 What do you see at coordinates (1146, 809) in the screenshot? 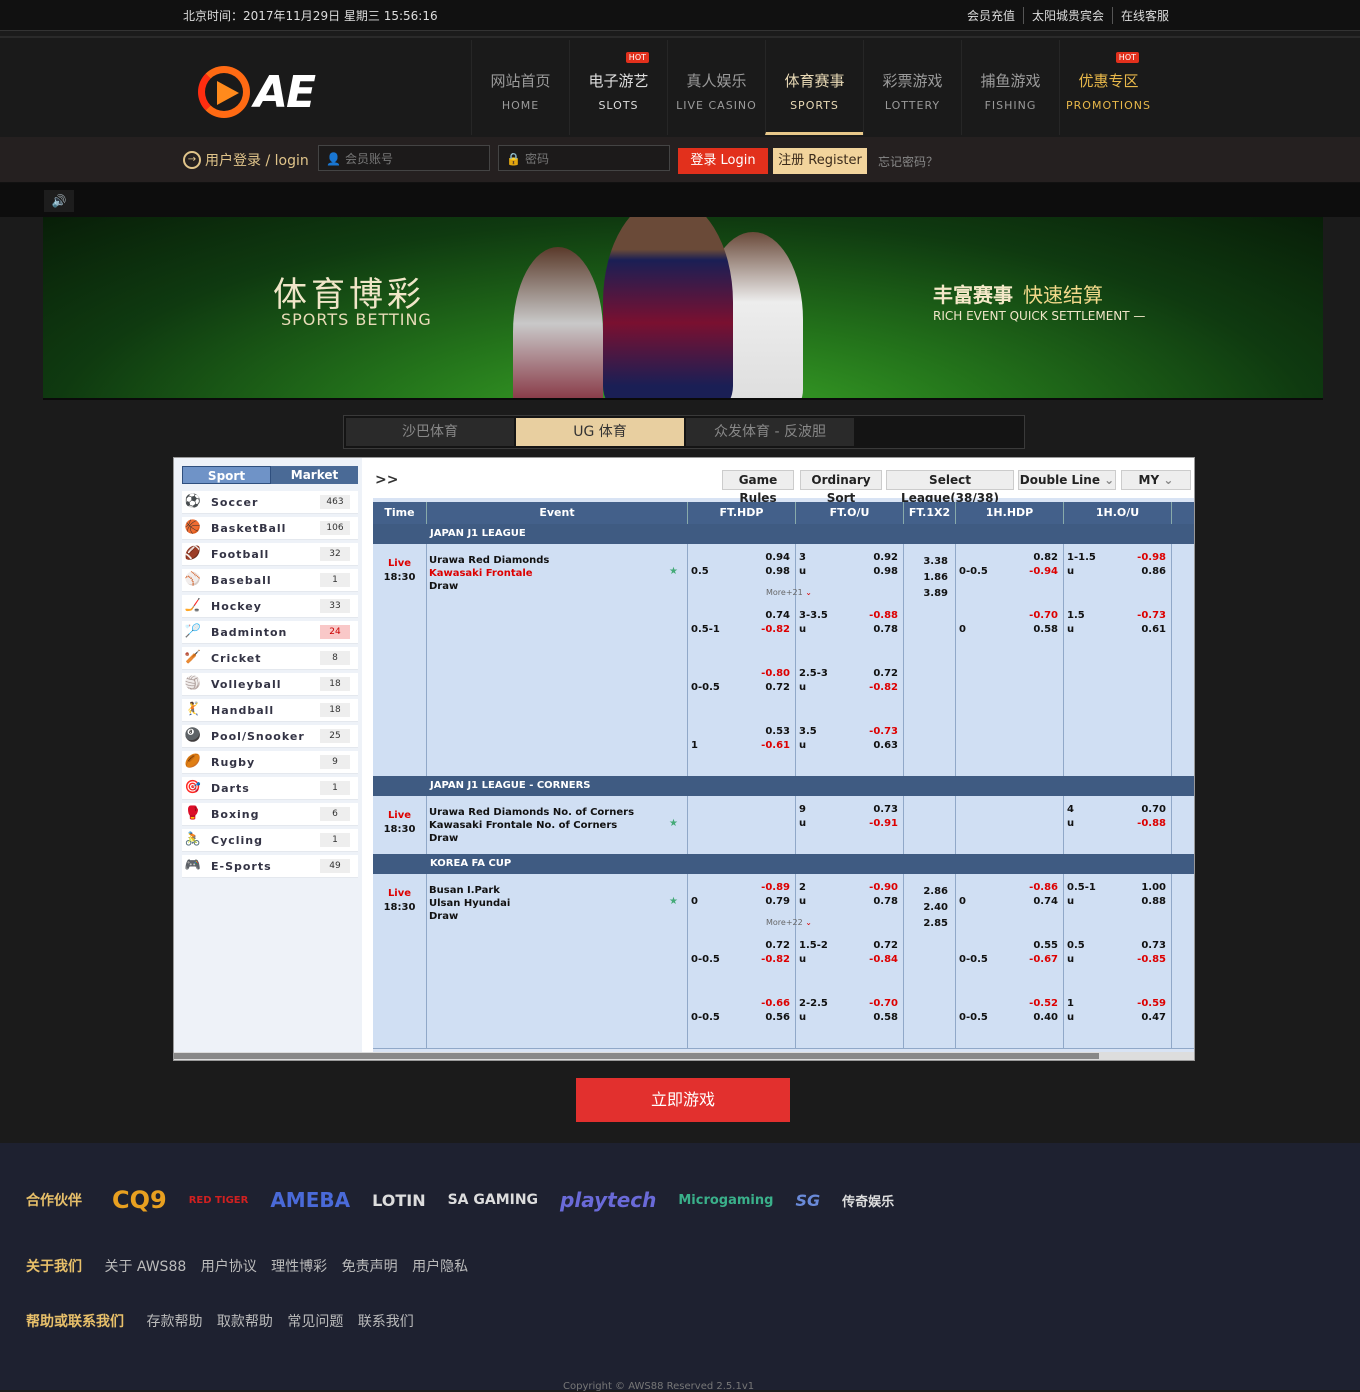
I see `odds-value: 0.70` at bounding box center [1146, 809].